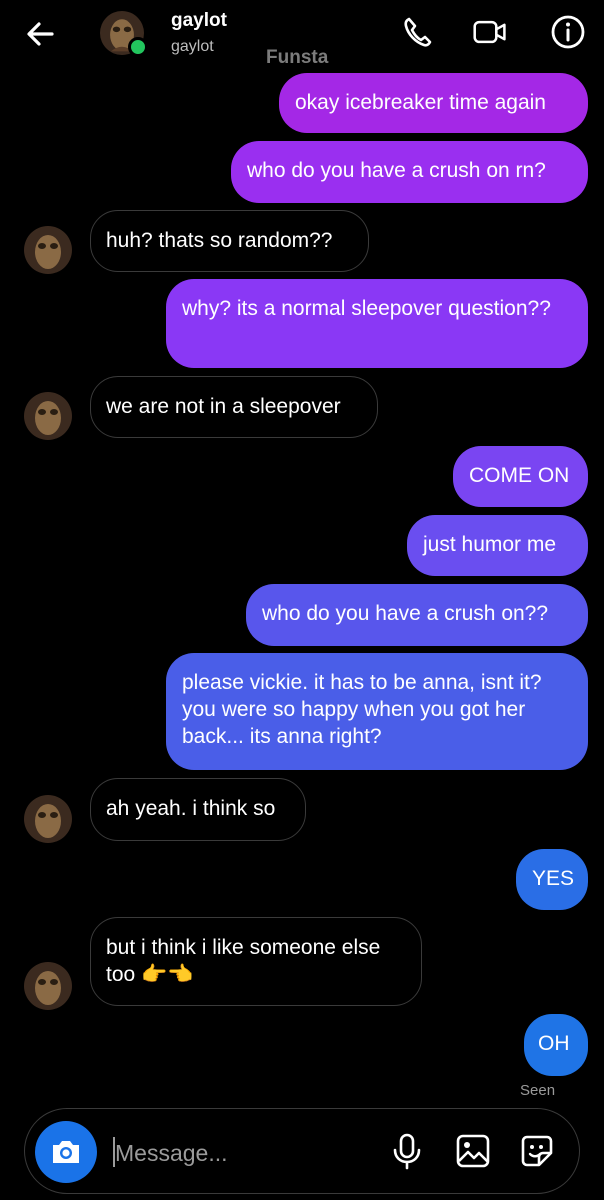 The height and width of the screenshot is (1200, 604). Describe the element at coordinates (256, 961) in the screenshot. I see `incoming-message: but i think i like someone else too 👉👈` at that location.